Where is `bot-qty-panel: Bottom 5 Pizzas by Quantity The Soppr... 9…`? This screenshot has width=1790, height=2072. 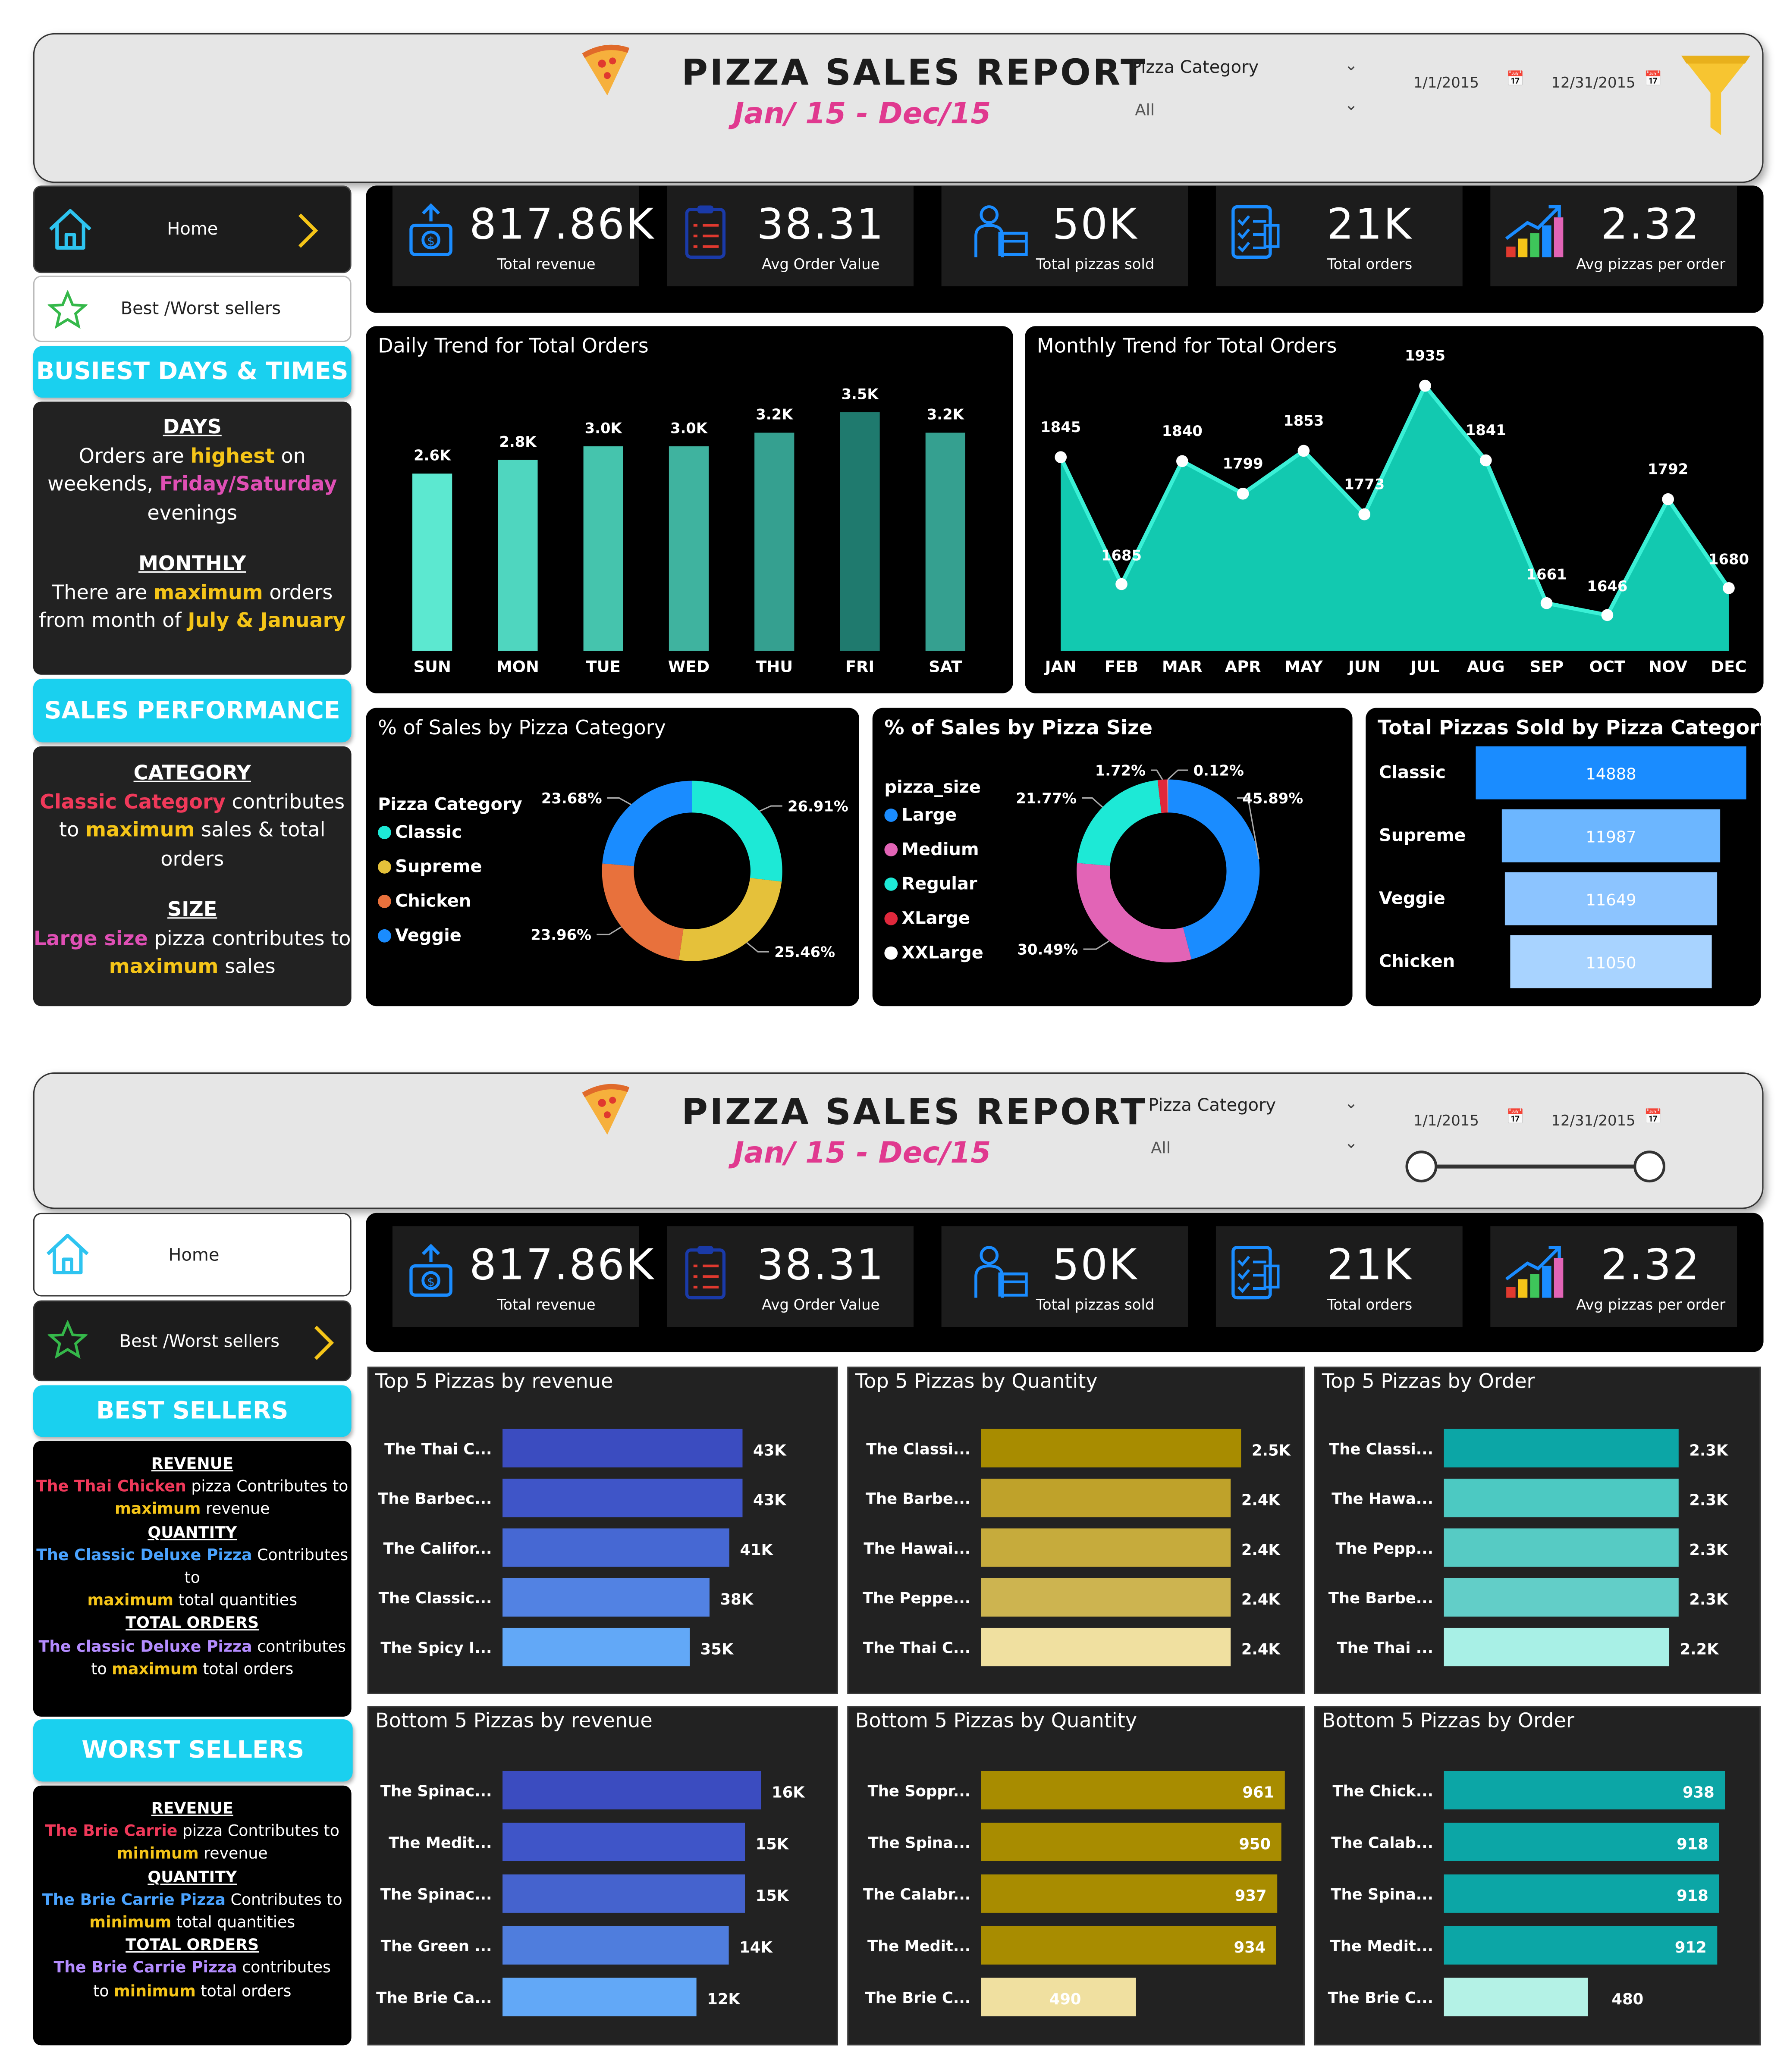 bot-qty-panel: Bottom 5 Pizzas by Quantity The Soppr... 9… is located at coordinates (1076, 1876).